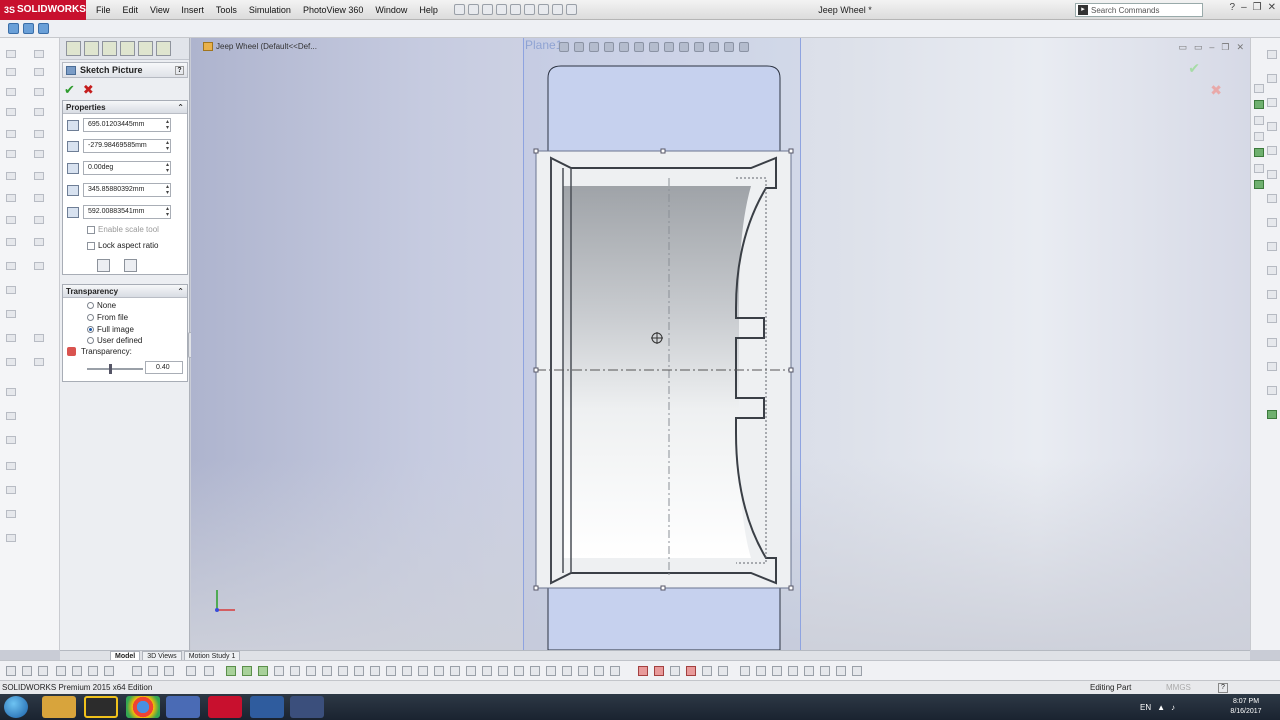 This screenshot has width=1280, height=720. What do you see at coordinates (1259, 88) in the screenshot?
I see `home-icon` at bounding box center [1259, 88].